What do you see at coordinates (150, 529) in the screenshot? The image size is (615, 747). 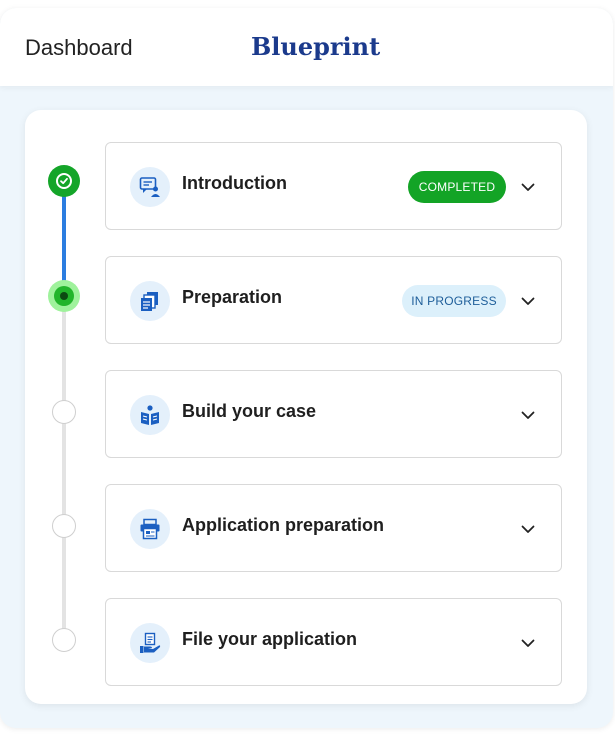 I see `printer-form-icon` at bounding box center [150, 529].